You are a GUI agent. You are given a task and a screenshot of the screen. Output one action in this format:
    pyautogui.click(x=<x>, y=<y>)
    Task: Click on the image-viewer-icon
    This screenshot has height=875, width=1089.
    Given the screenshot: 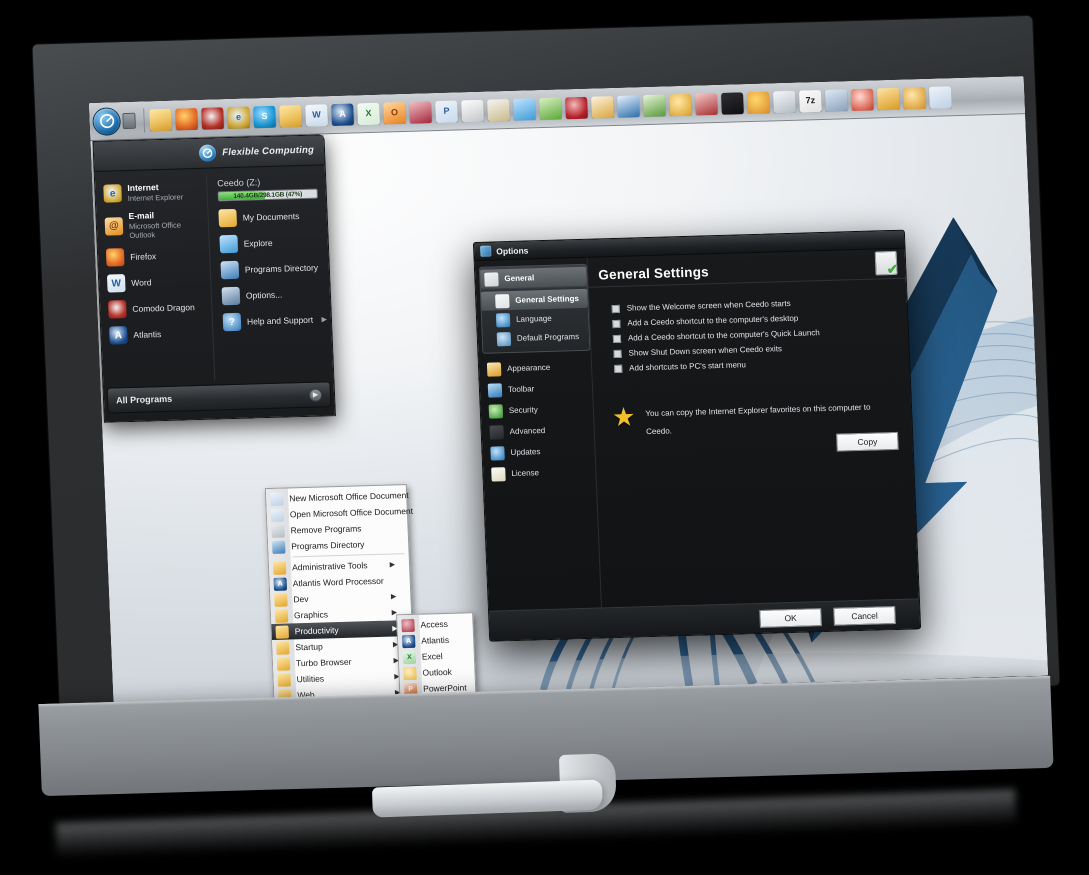 What is the action you would take?
    pyautogui.click(x=550, y=108)
    